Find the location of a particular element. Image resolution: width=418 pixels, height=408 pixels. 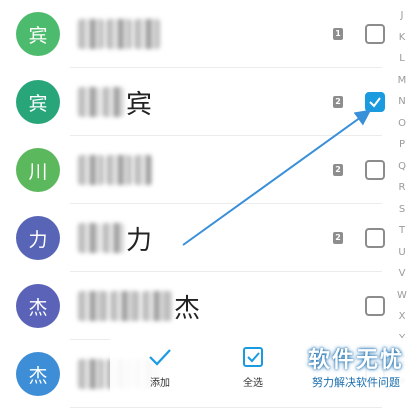

contact-name-visible-char: 杰 is located at coordinates (187, 308).